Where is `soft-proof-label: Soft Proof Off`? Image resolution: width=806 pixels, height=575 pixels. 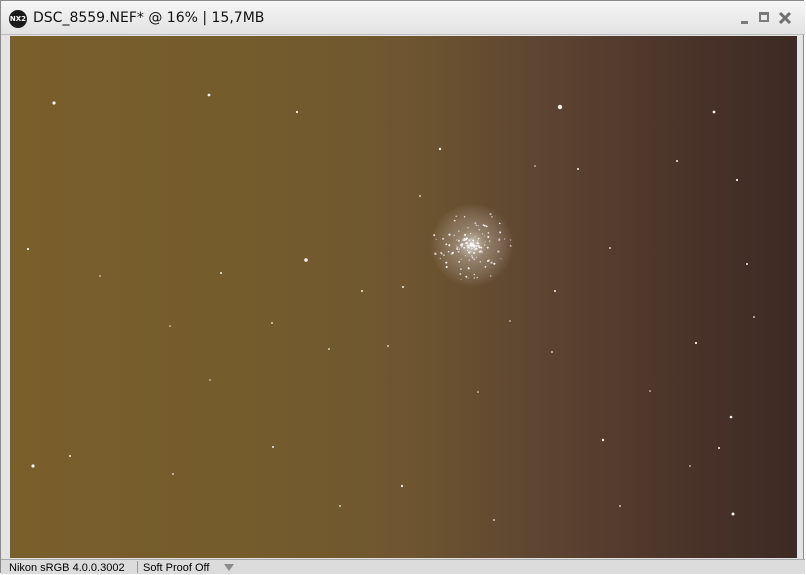
soft-proof-label: Soft Proof Off is located at coordinates (176, 568).